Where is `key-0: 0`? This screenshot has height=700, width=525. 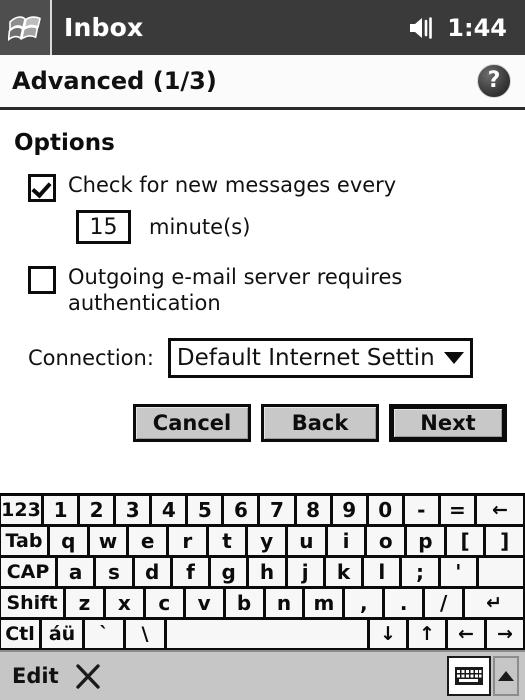 key-0: 0 is located at coordinates (385, 510).